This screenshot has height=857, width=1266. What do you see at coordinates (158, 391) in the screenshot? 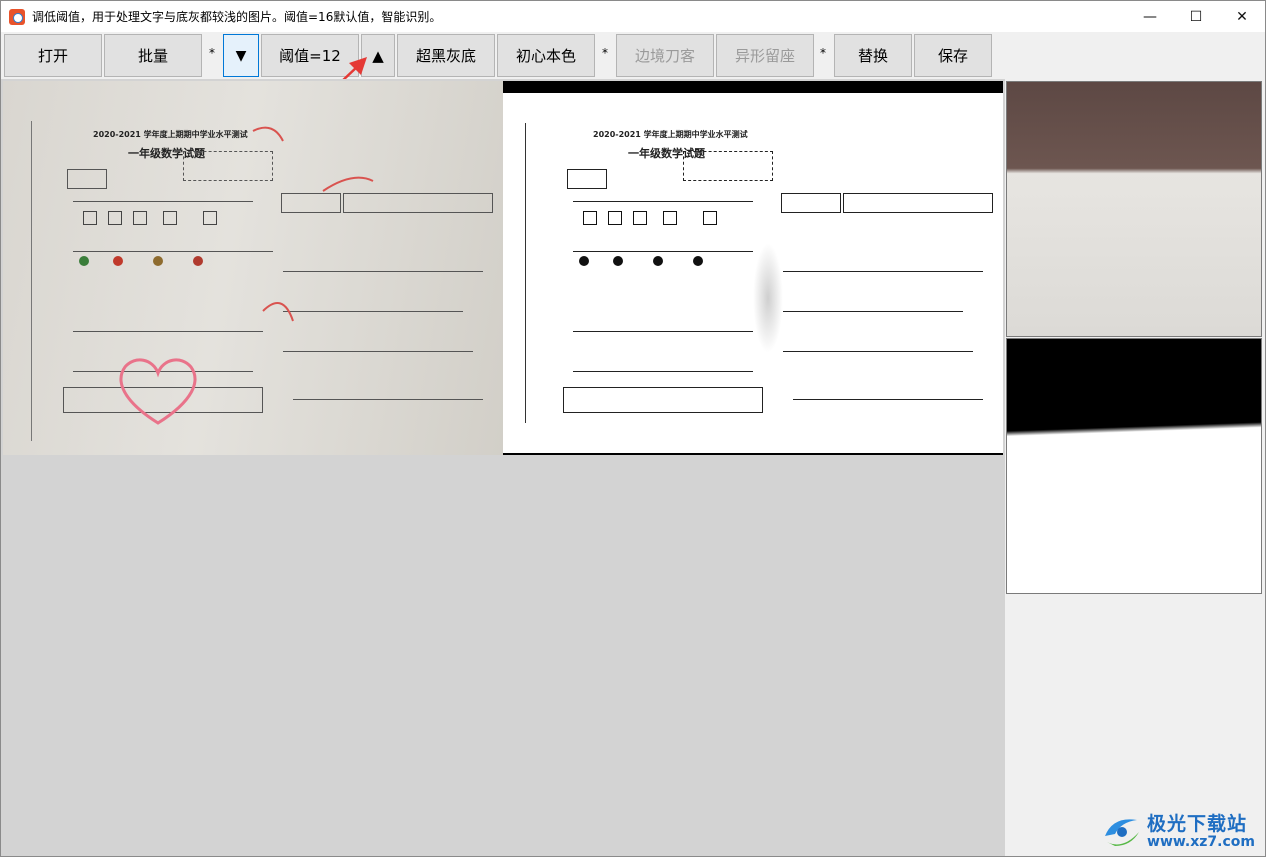
I see `heart-stamp-icon` at bounding box center [158, 391].